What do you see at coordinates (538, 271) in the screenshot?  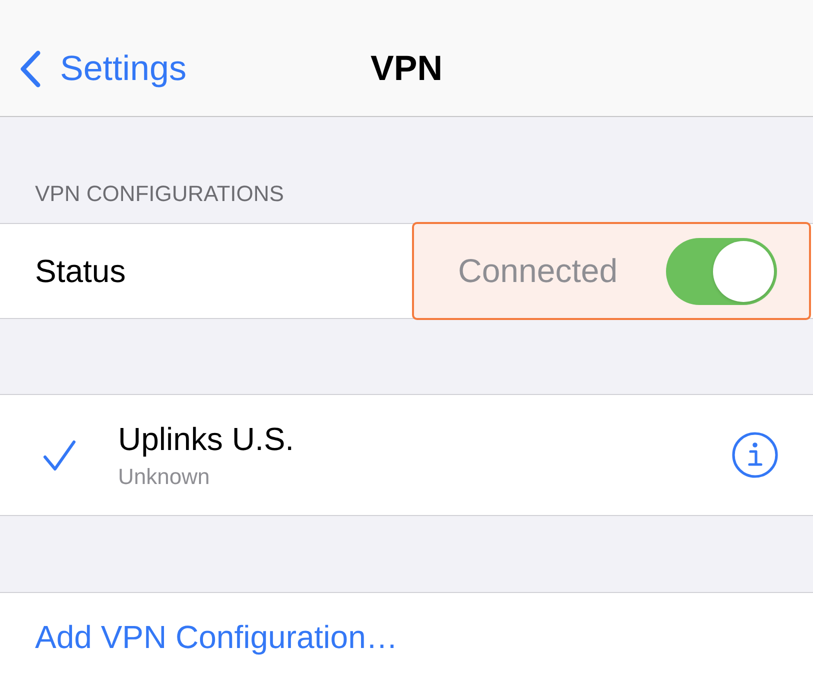 I see `status-value: Connected` at bounding box center [538, 271].